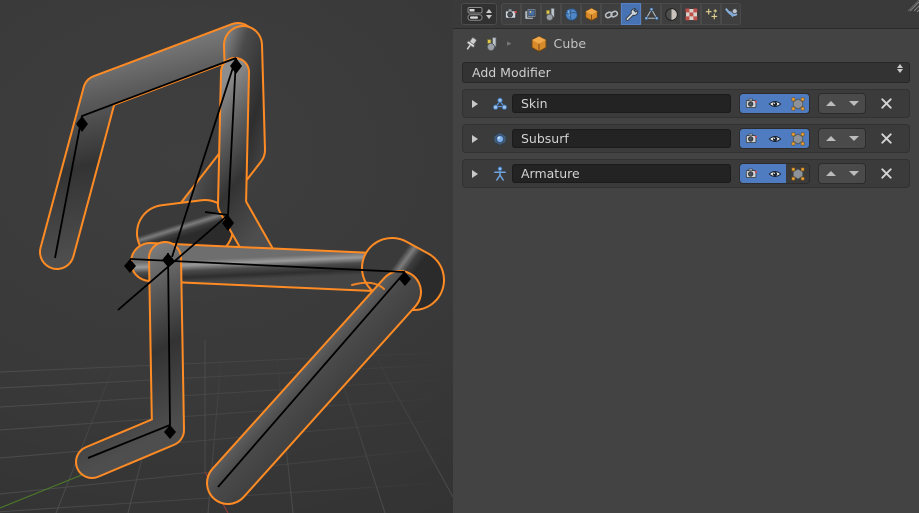  What do you see at coordinates (488, 14) in the screenshot?
I see `editor-type-stepper` at bounding box center [488, 14].